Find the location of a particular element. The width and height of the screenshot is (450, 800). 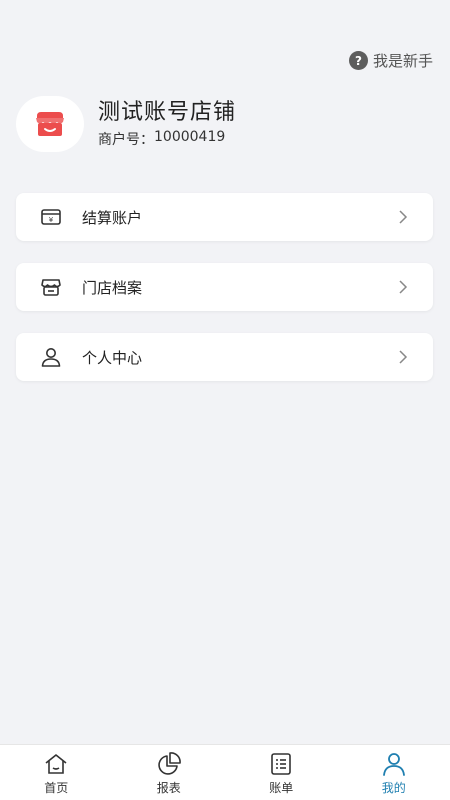

menu-label: 结算账户 is located at coordinates (112, 217).